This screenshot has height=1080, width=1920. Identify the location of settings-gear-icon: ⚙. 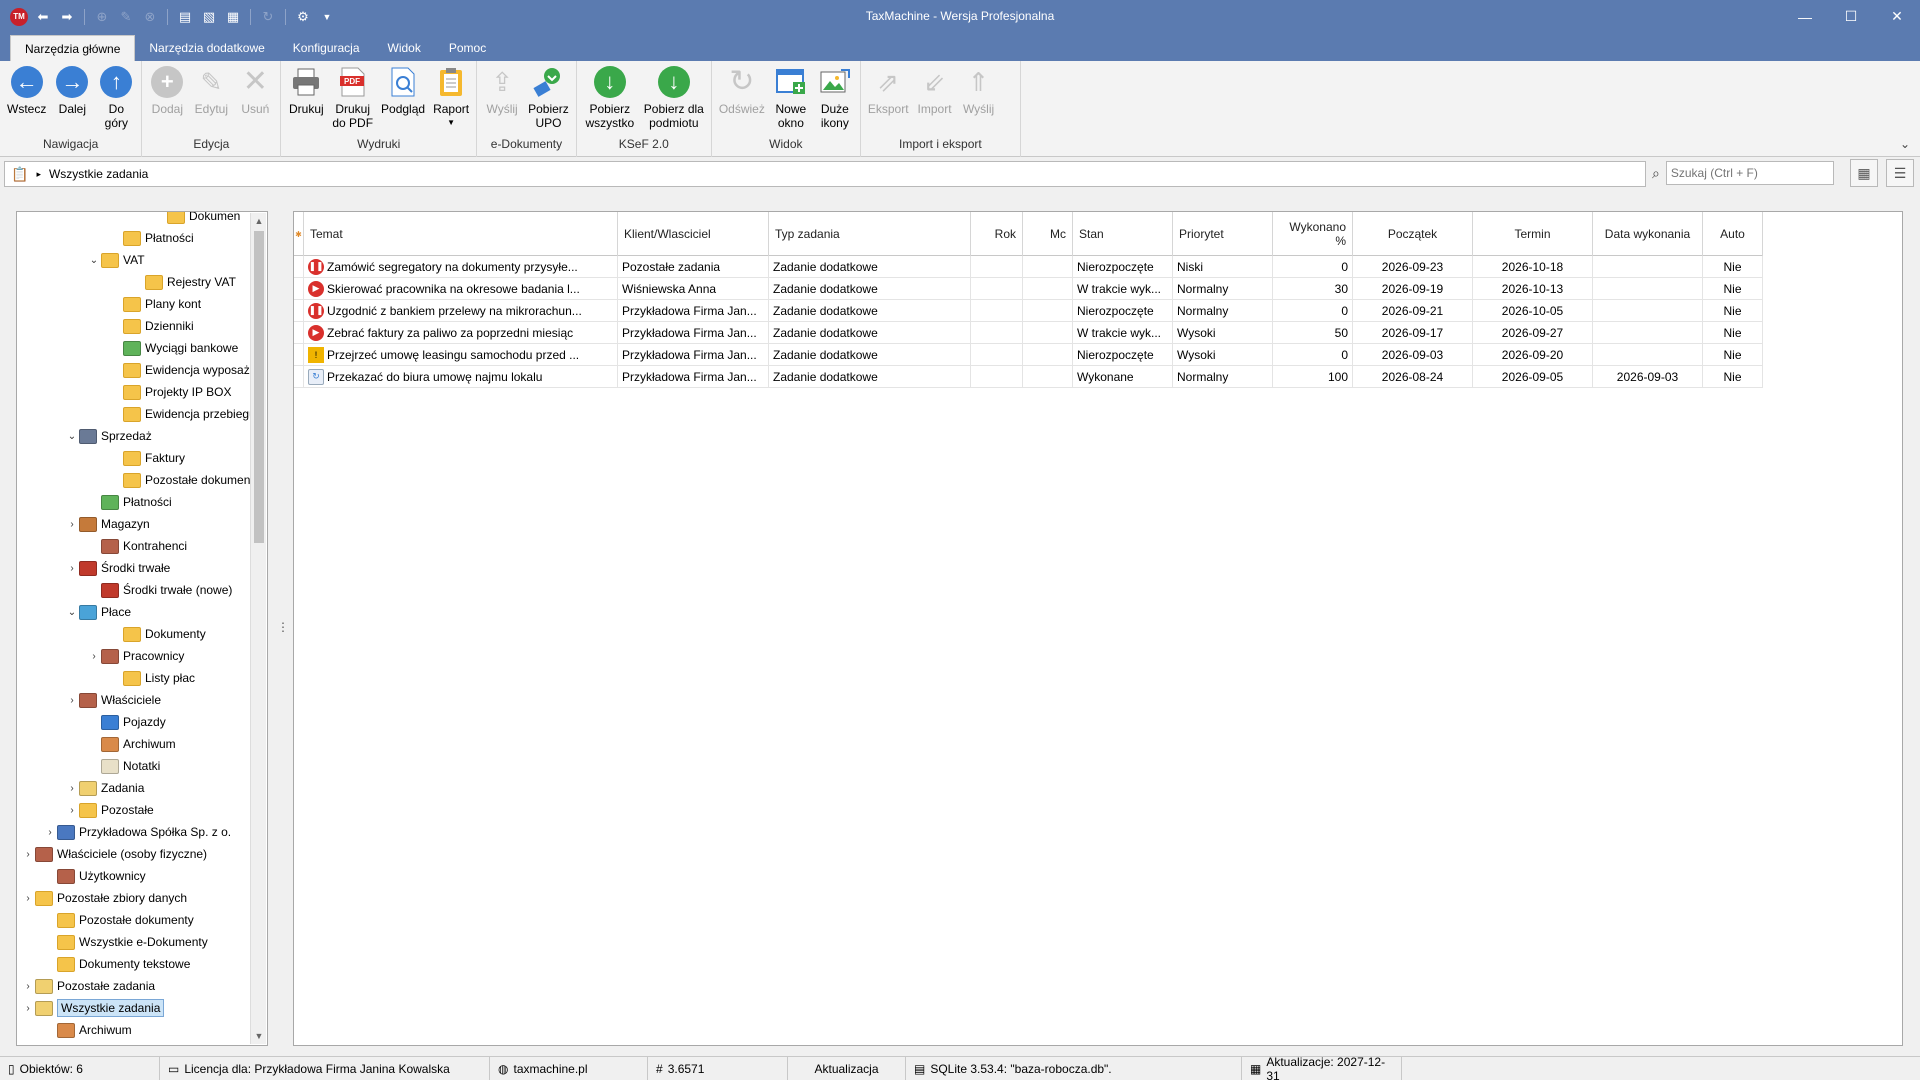
(303, 17).